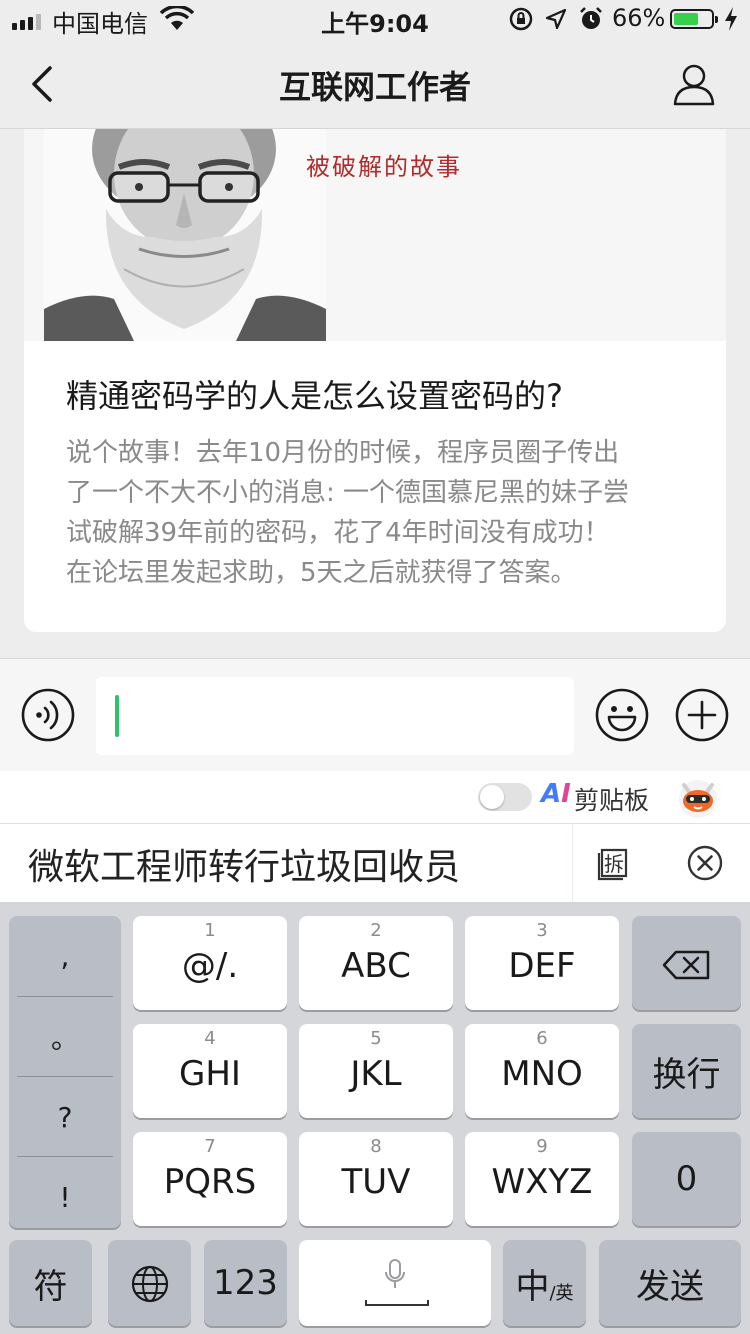 The width and height of the screenshot is (750, 1334). I want to click on keyboard-mascot-icon, so click(698, 797).